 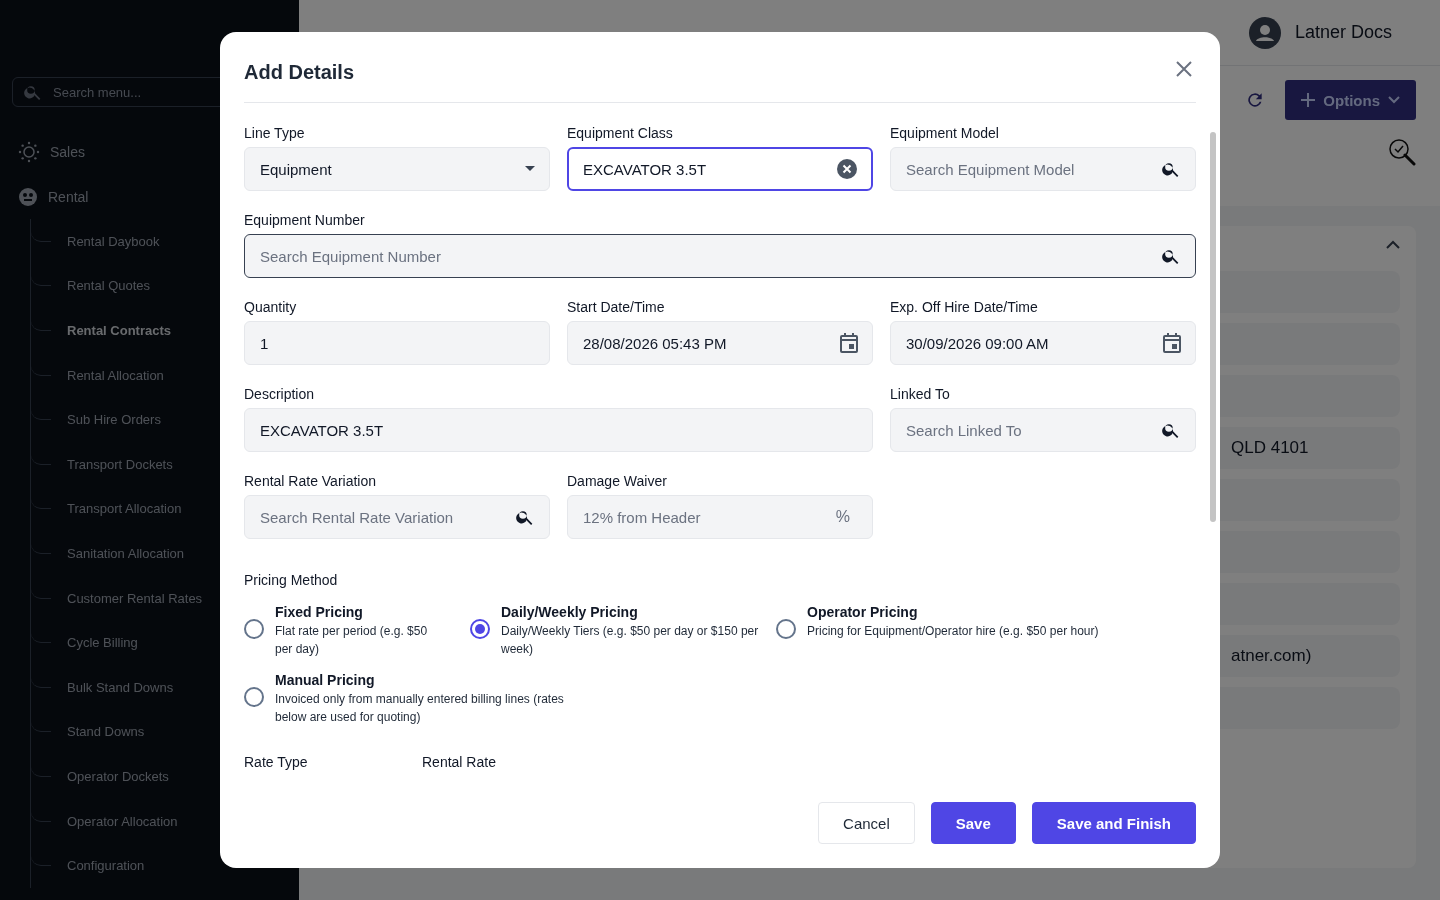 I want to click on sidebar-item: Stand Downs, so click(x=106, y=732).